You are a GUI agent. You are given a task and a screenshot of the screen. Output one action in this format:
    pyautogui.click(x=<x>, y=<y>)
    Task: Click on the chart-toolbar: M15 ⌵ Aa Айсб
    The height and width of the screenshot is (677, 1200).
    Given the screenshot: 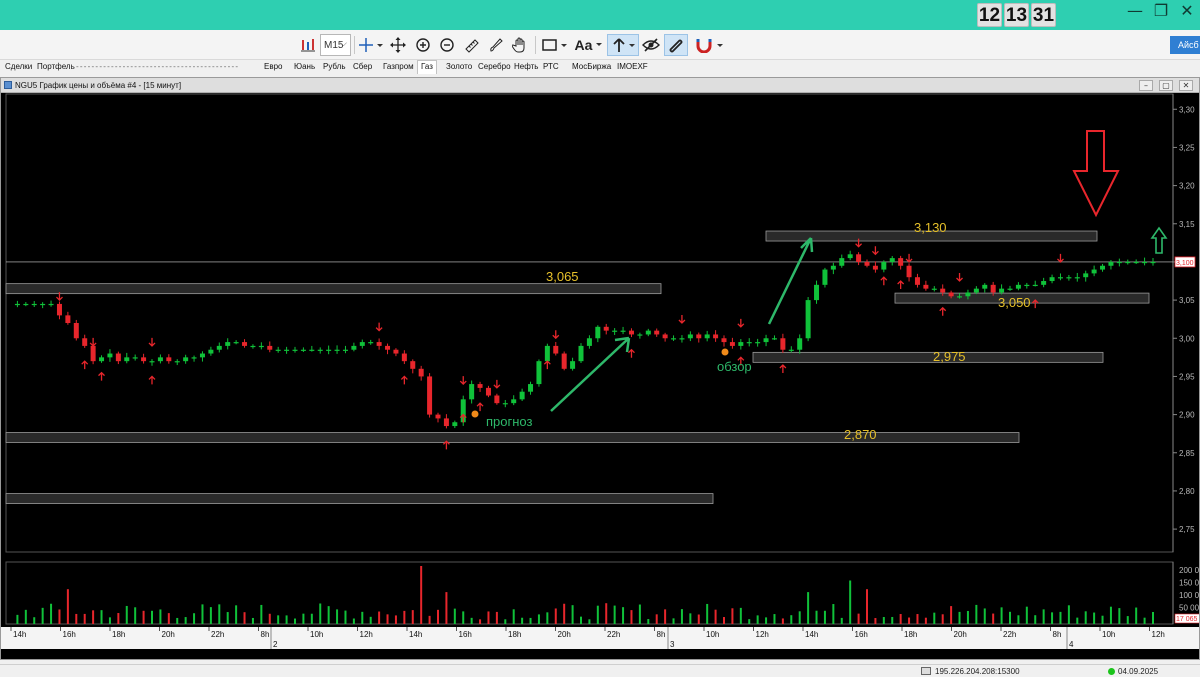 What is the action you would take?
    pyautogui.click(x=600, y=45)
    